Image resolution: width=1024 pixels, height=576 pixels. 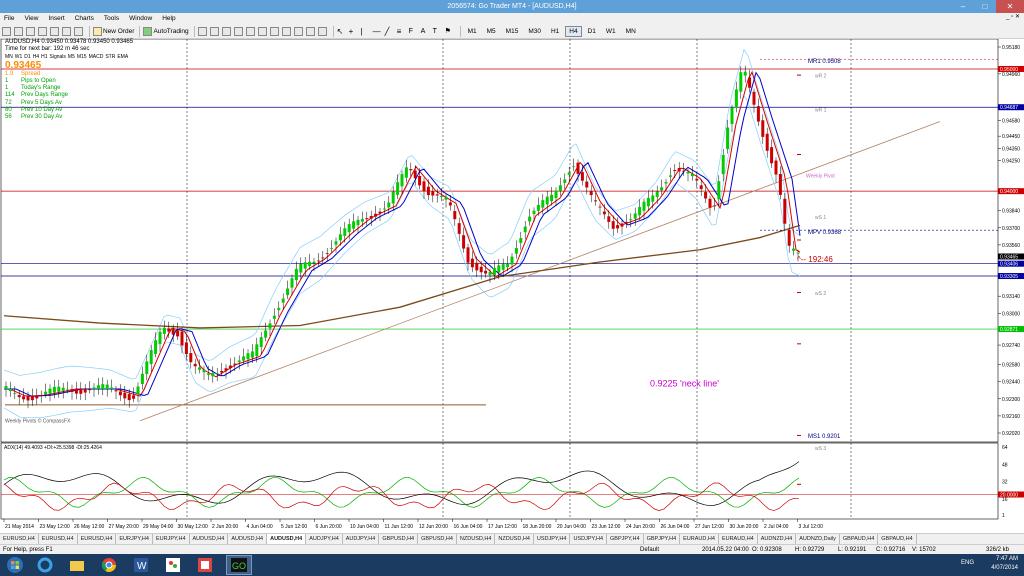 What do you see at coordinates (84, 18) in the screenshot?
I see `menu-charts: Charts` at bounding box center [84, 18].